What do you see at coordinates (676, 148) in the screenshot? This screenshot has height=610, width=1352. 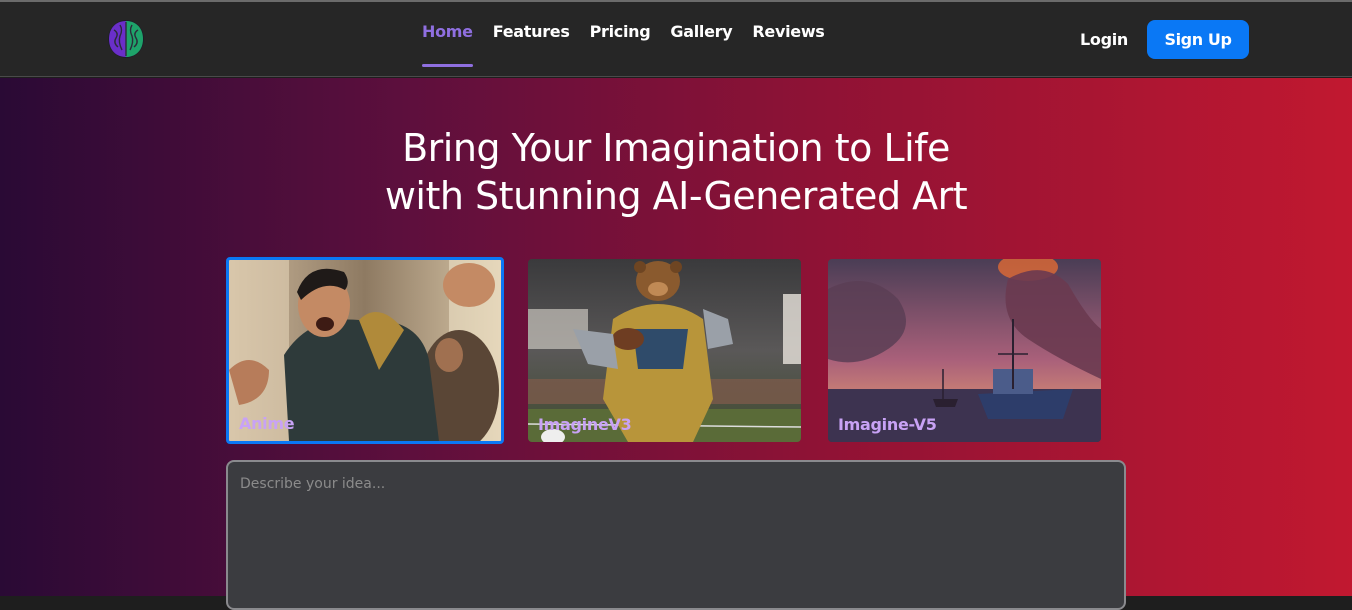 I see `headline-line-1: Bring Your Imagination to Life` at bounding box center [676, 148].